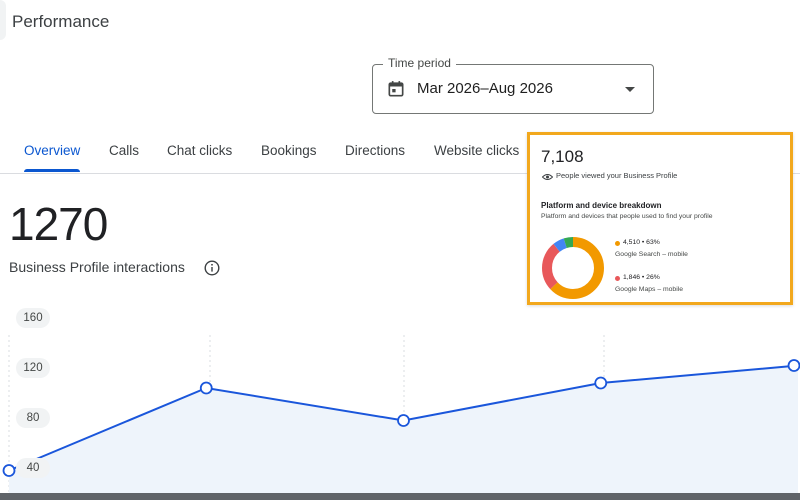 This screenshot has height=500, width=800. Describe the element at coordinates (617, 278) in the screenshot. I see `legend-swatch-maps` at that location.